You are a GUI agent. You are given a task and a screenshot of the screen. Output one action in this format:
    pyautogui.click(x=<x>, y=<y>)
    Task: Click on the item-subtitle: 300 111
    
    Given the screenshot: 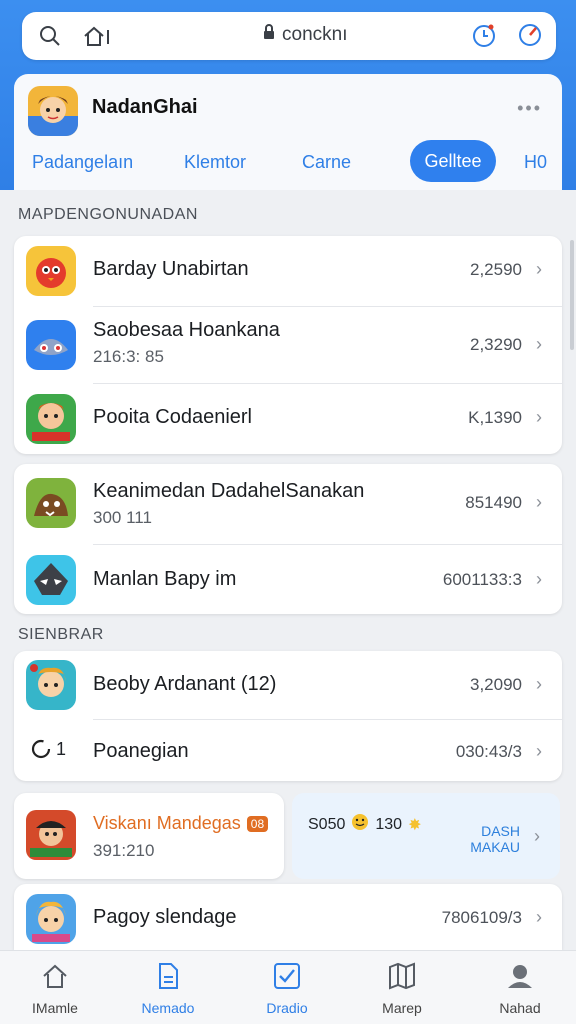 What is the action you would take?
    pyautogui.click(x=122, y=517)
    